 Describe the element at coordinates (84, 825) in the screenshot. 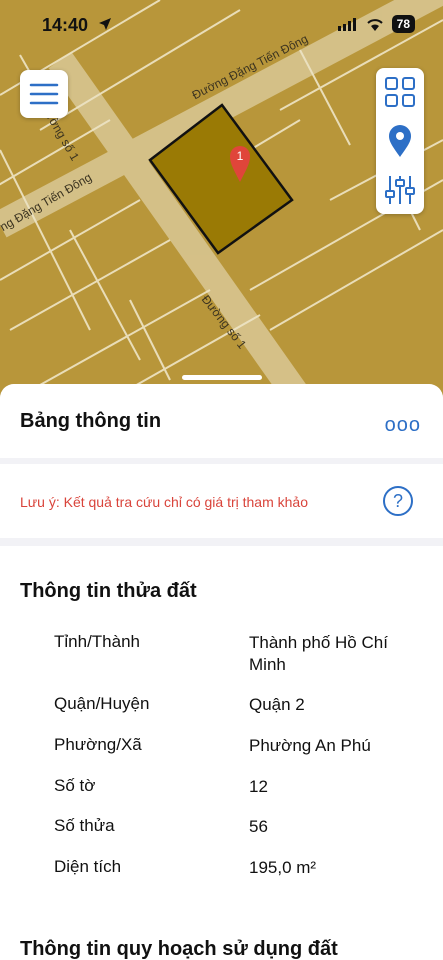

I see `field-label: Số thửa` at that location.